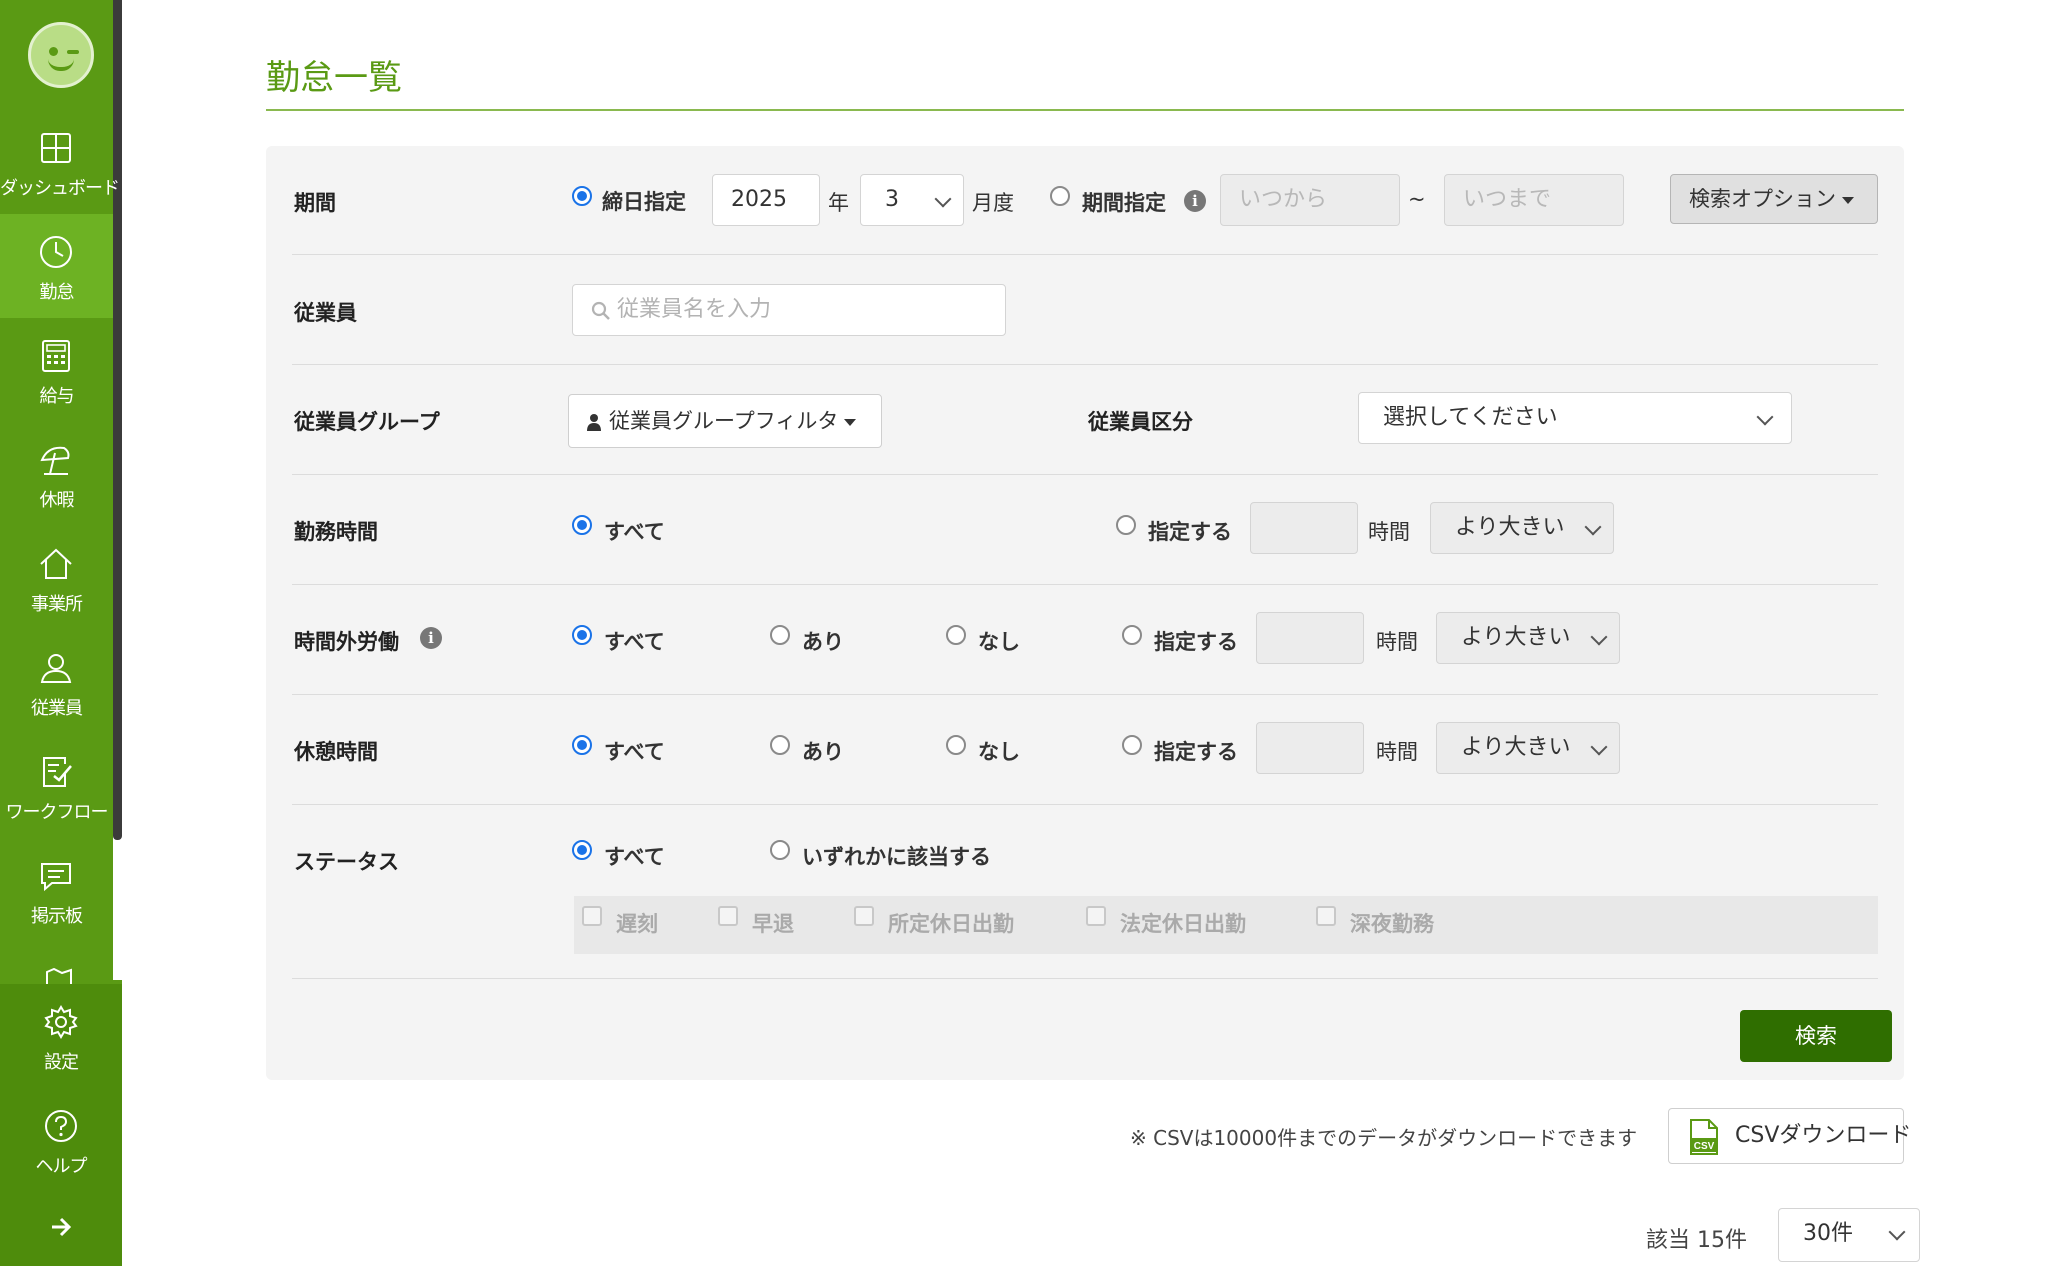  I want to click on status-any-radio, so click(780, 850).